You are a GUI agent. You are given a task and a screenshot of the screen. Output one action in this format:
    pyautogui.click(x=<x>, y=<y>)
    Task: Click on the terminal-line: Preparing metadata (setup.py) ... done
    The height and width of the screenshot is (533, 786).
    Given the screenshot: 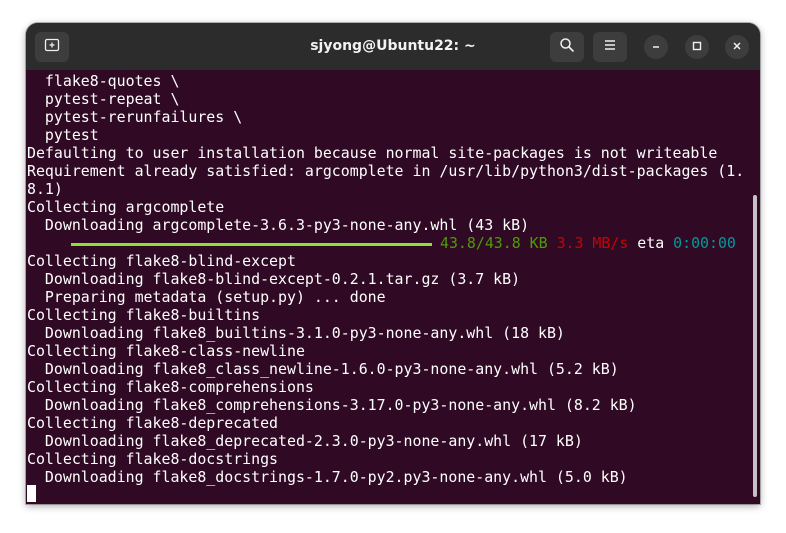 What is the action you would take?
    pyautogui.click(x=206, y=297)
    